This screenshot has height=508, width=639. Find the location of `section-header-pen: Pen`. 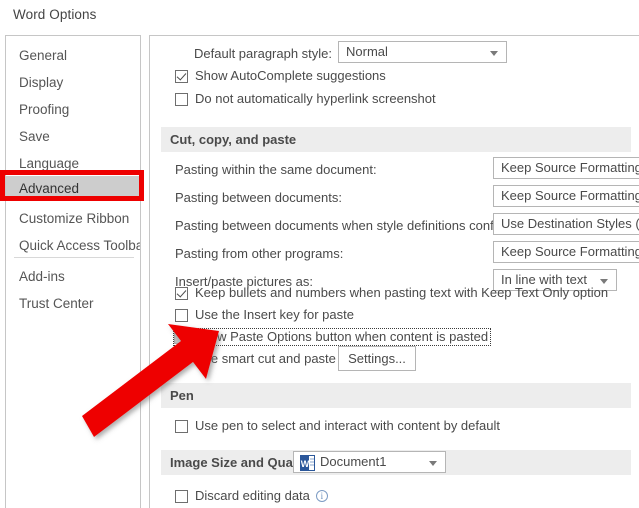

section-header-pen: Pen is located at coordinates (396, 395).